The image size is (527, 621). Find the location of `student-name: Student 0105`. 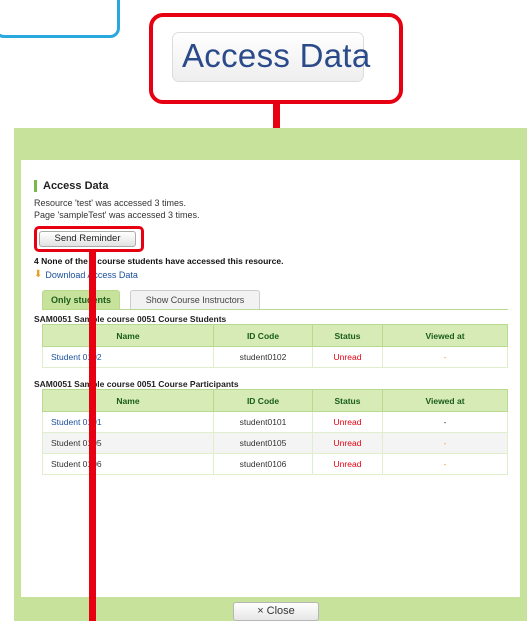

student-name: Student 0105 is located at coordinates (128, 443).